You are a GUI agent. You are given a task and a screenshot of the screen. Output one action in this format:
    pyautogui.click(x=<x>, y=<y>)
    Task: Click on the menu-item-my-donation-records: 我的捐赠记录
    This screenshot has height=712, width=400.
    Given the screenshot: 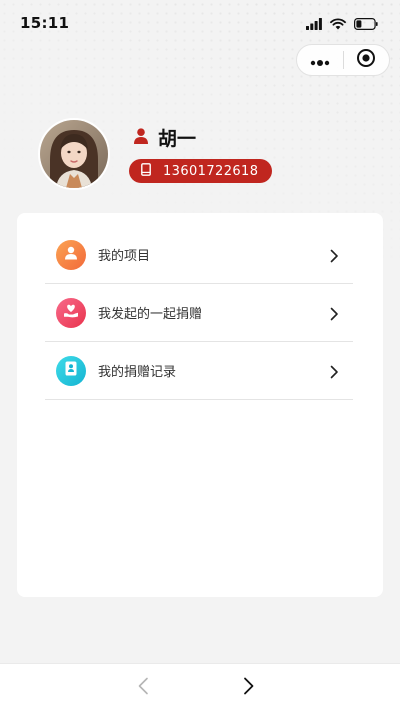 What is the action you would take?
    pyautogui.click(x=199, y=371)
    